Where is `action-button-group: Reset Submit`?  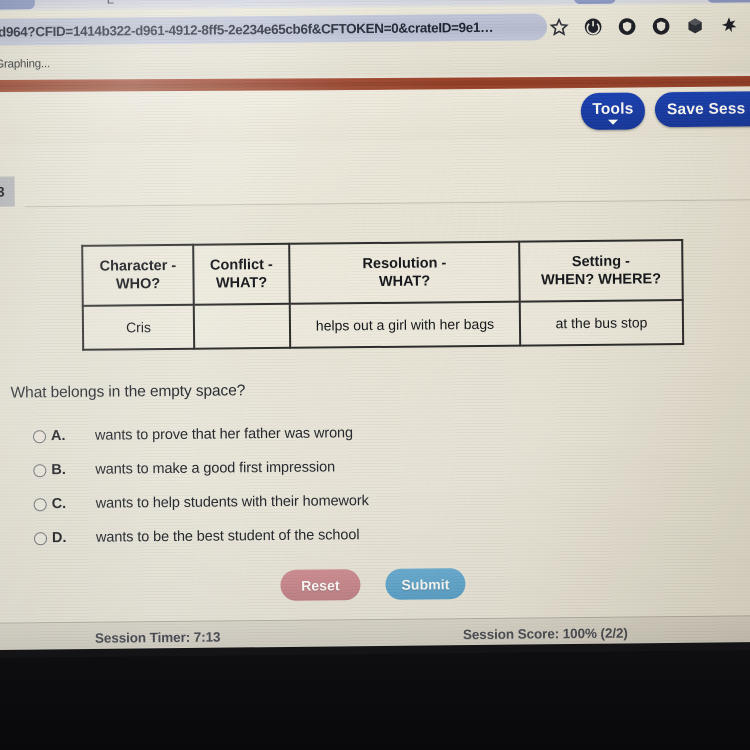
action-button-group: Reset Submit is located at coordinates (373, 584).